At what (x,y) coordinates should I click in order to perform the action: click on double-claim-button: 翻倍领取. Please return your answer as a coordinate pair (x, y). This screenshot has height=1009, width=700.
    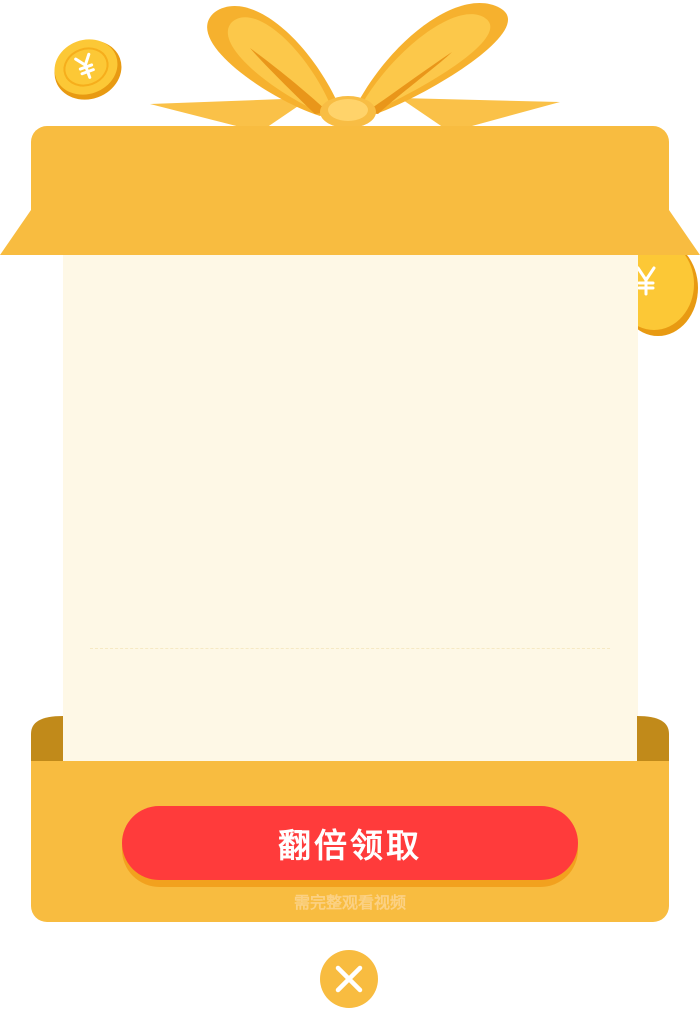
    Looking at the image, I should click on (350, 843).